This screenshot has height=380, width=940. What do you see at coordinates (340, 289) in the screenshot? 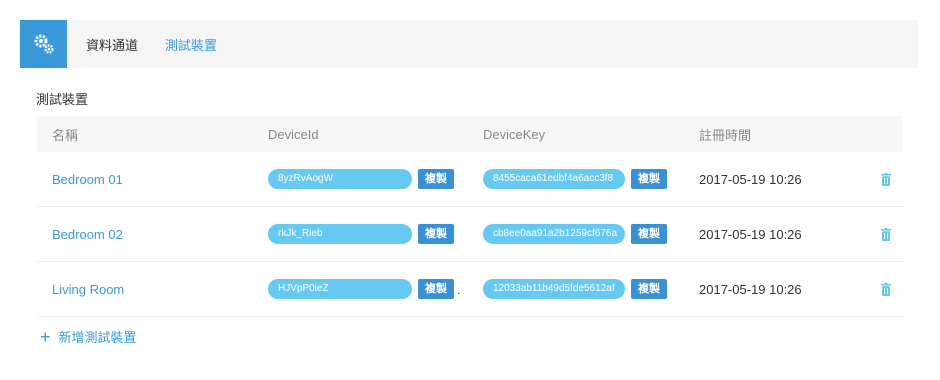
I see `device-id-field: HJVpP0ieZ` at bounding box center [340, 289].